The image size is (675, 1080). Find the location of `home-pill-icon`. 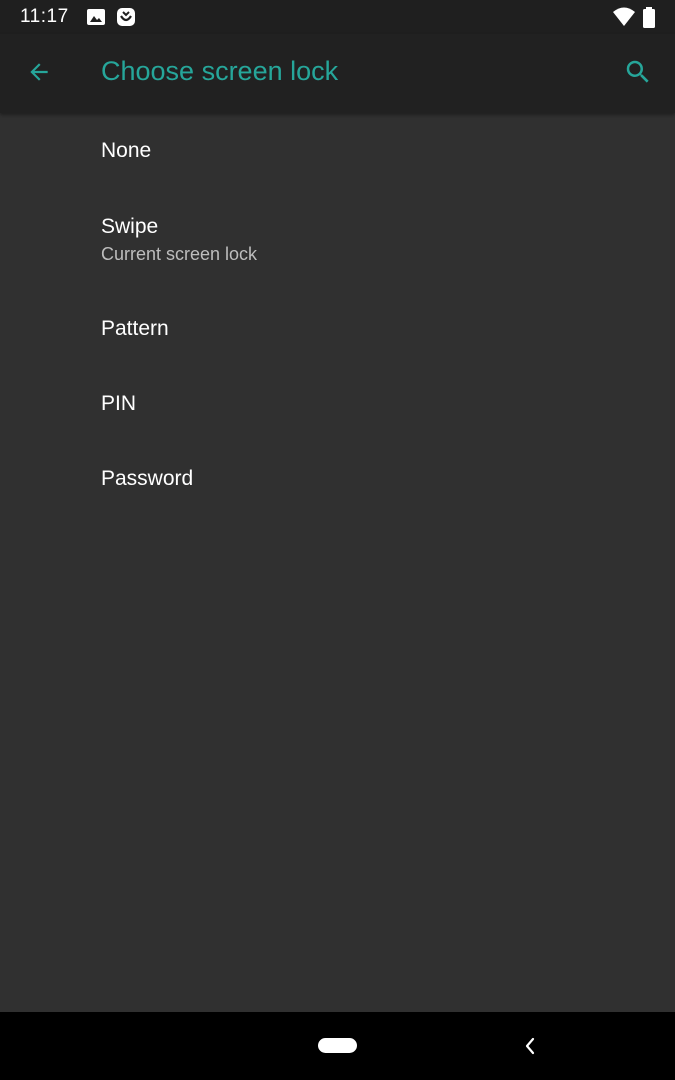

home-pill-icon is located at coordinates (337, 1045).